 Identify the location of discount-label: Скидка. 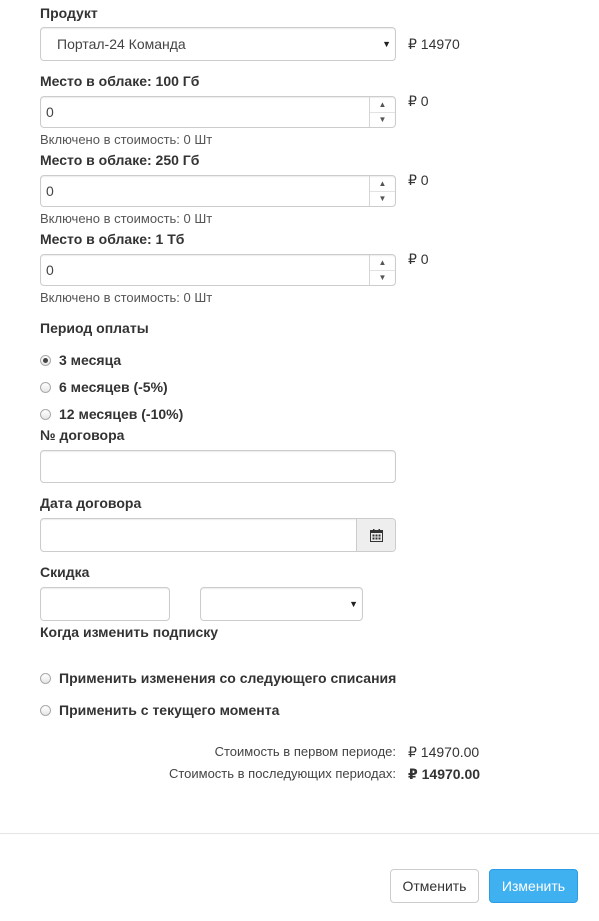
(65, 572).